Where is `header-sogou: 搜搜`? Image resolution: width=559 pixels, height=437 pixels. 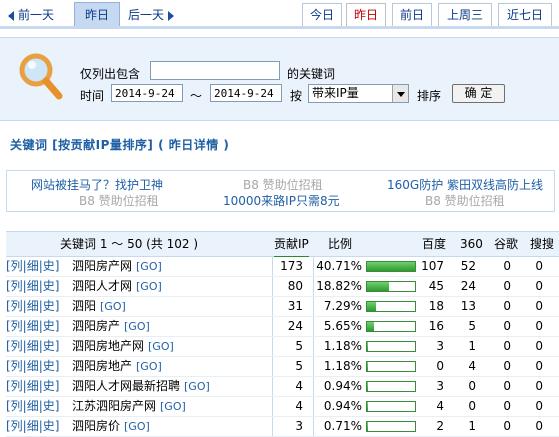 header-sogou: 搜搜 is located at coordinates (542, 244).